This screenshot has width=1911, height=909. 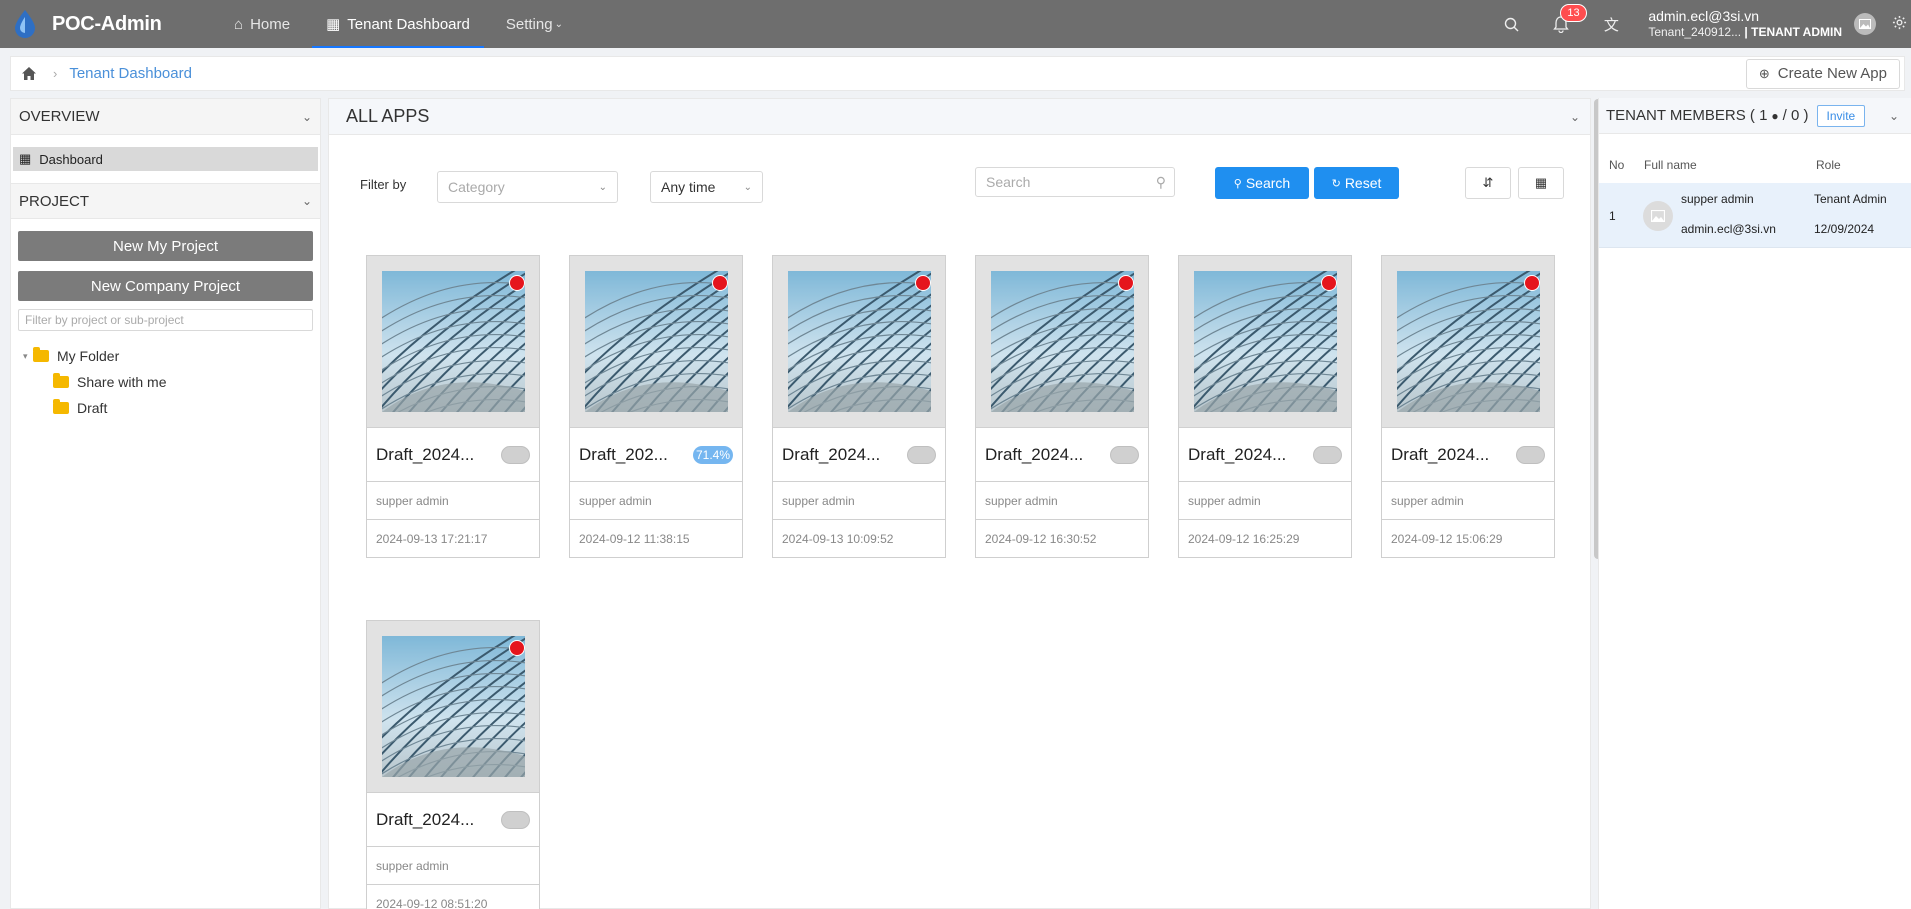 I want to click on all-apps-header: ALL APPS ⌄, so click(x=959, y=117).